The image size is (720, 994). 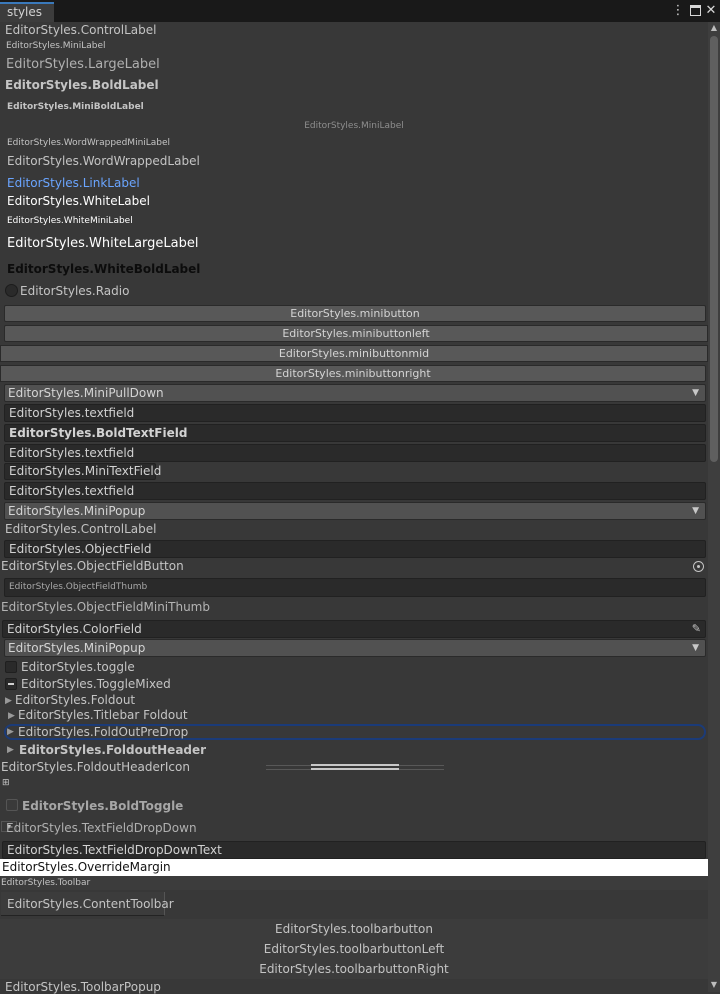 I want to click on color-field: EditorStyles.ColorField ✎, so click(x=354, y=629).